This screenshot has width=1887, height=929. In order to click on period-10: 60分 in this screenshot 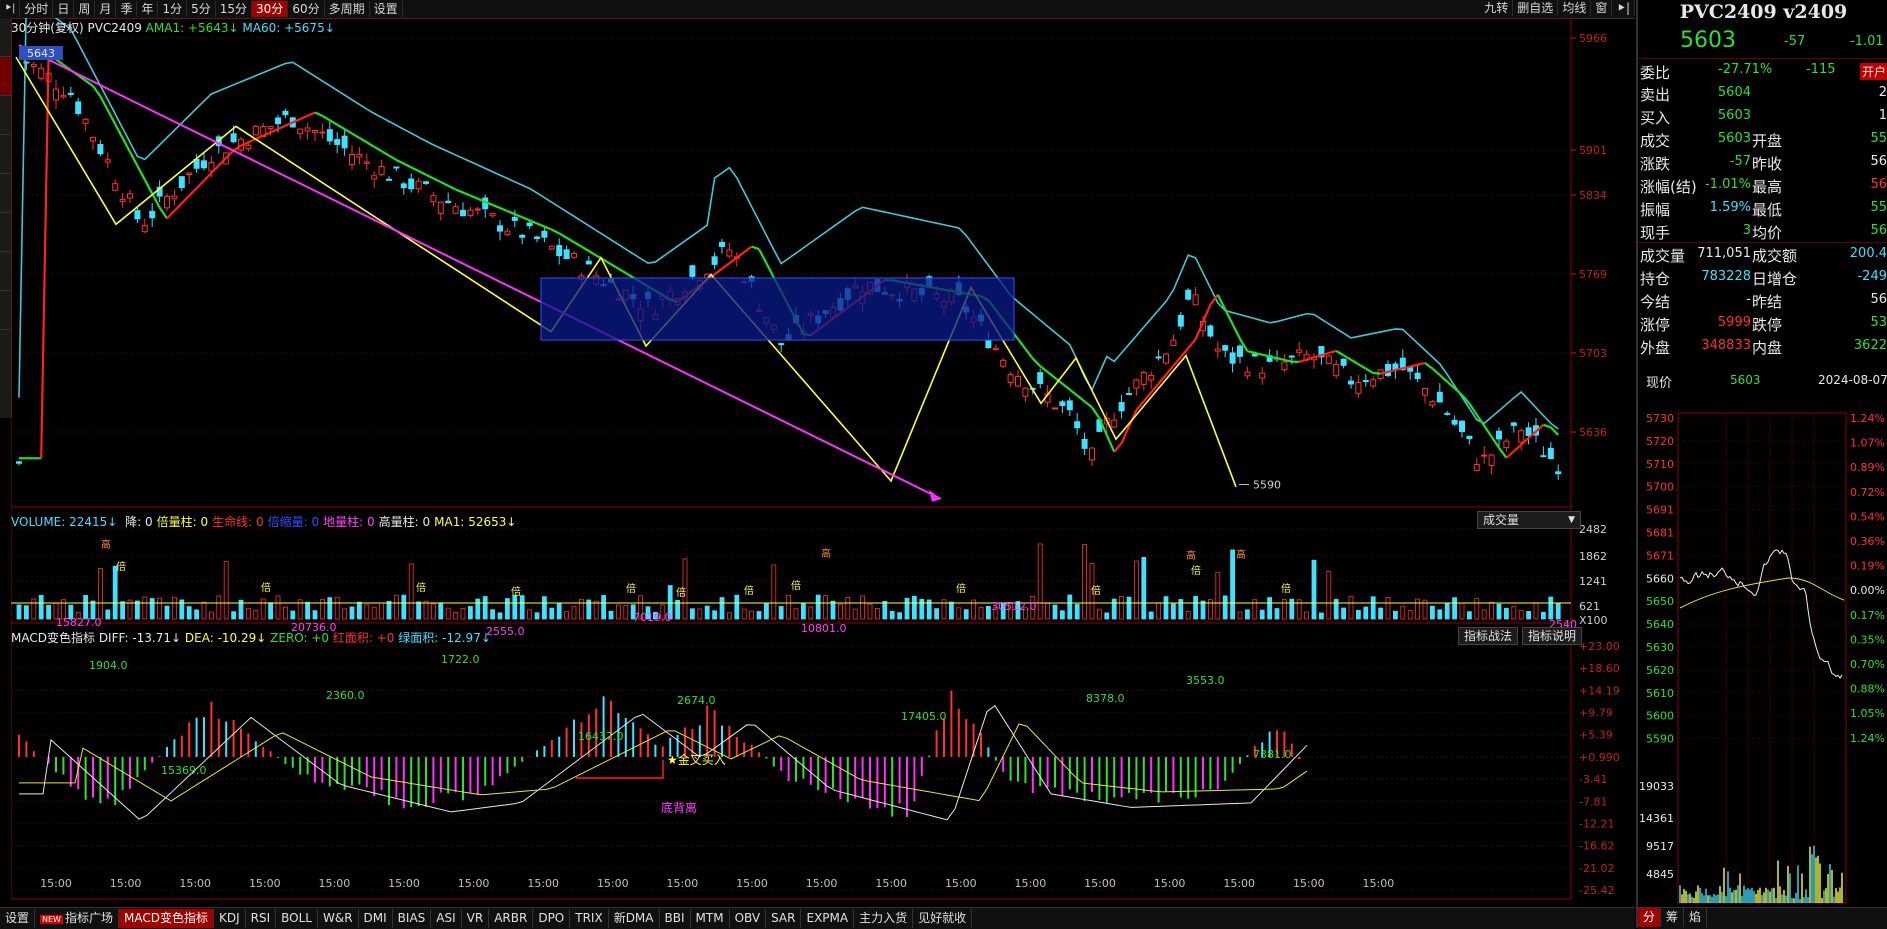, I will do `click(306, 9)`.